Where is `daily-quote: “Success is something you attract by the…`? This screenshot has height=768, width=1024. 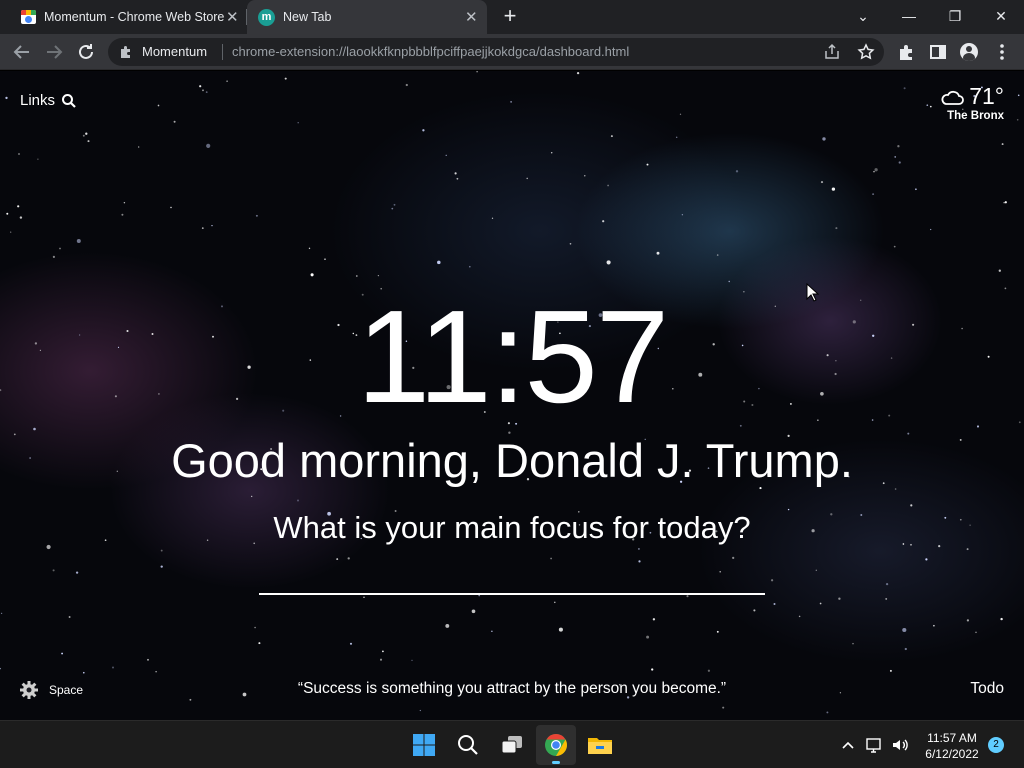 daily-quote: “Success is something you attract by the… is located at coordinates (512, 689).